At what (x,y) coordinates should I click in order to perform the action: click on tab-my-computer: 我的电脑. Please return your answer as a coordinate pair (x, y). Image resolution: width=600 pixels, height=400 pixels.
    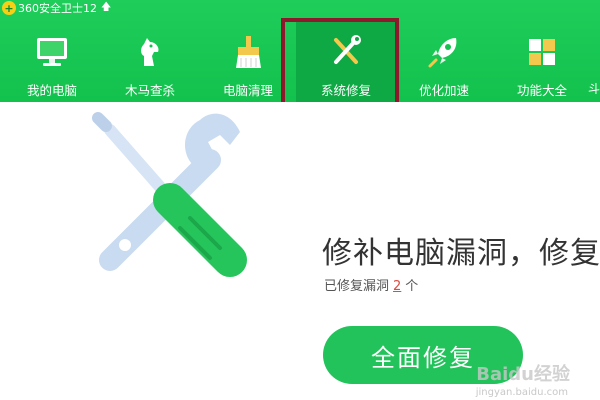
    Looking at the image, I should click on (52, 62).